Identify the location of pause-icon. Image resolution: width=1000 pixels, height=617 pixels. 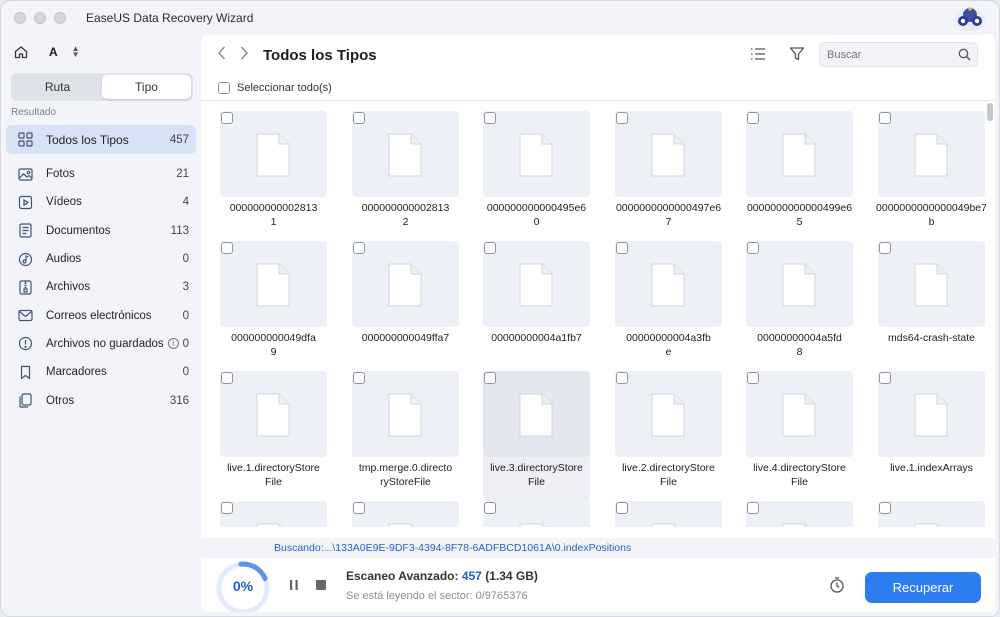
(294, 585).